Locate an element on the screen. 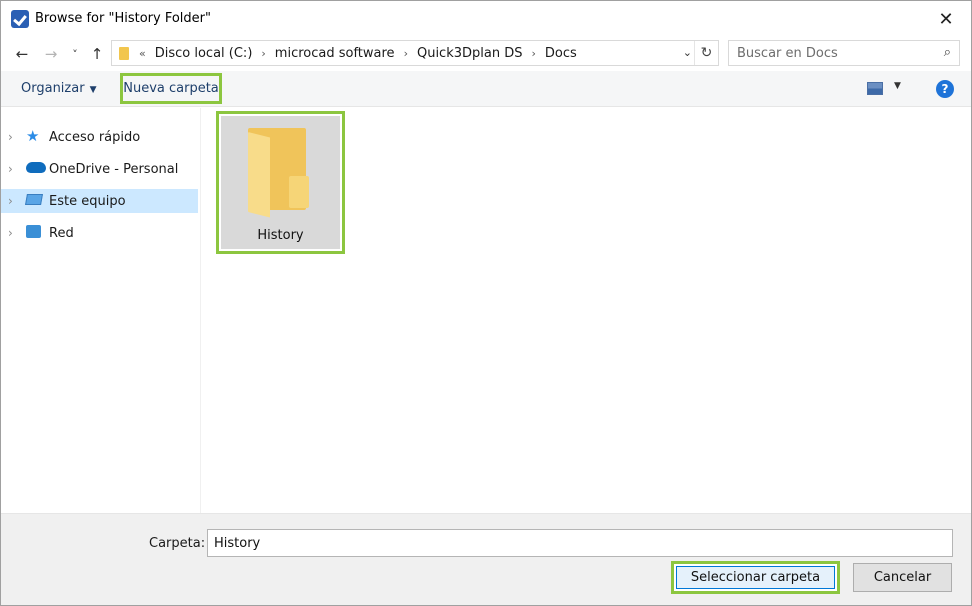 Image resolution: width=972 pixels, height=606 pixels. breadcrumb-docs: Docs is located at coordinates (561, 53).